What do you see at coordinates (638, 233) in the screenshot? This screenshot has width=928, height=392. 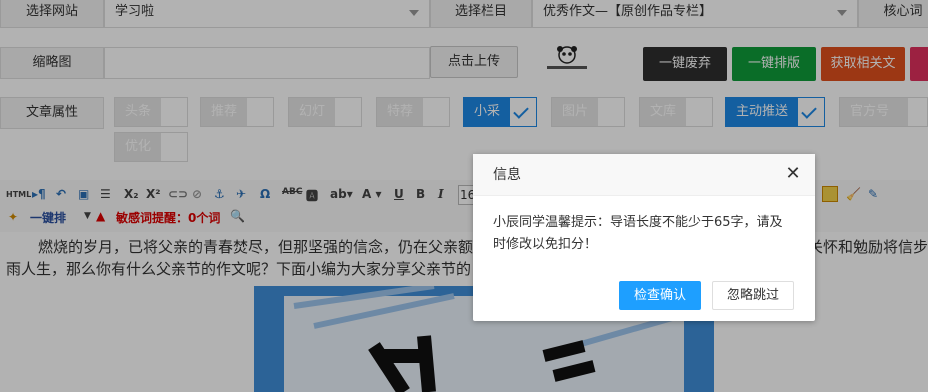 I see `dialog-message: 小辰同学温馨提示：导语长度不能少于65字，请及时修改以免扣分！` at bounding box center [638, 233].